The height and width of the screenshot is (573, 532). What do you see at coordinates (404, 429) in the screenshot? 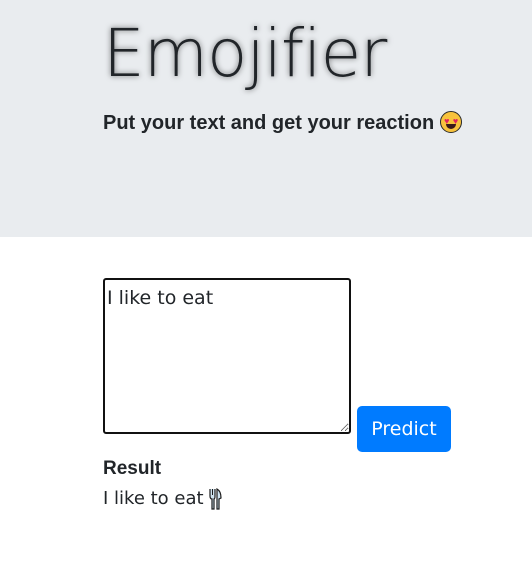
I see `predict-button: Predict` at bounding box center [404, 429].